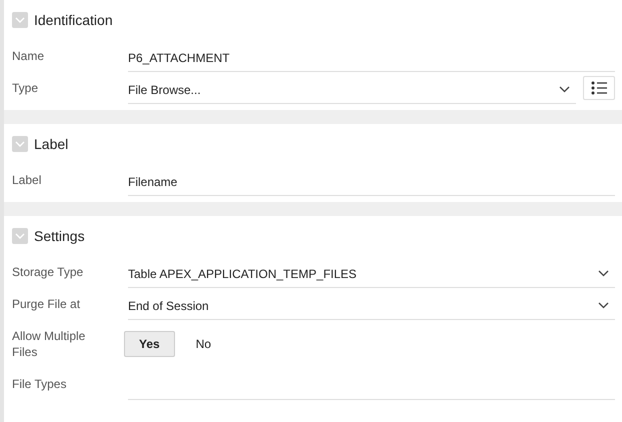 This screenshot has height=422, width=622. Describe the element at coordinates (51, 144) in the screenshot. I see `section-title: Label` at that location.